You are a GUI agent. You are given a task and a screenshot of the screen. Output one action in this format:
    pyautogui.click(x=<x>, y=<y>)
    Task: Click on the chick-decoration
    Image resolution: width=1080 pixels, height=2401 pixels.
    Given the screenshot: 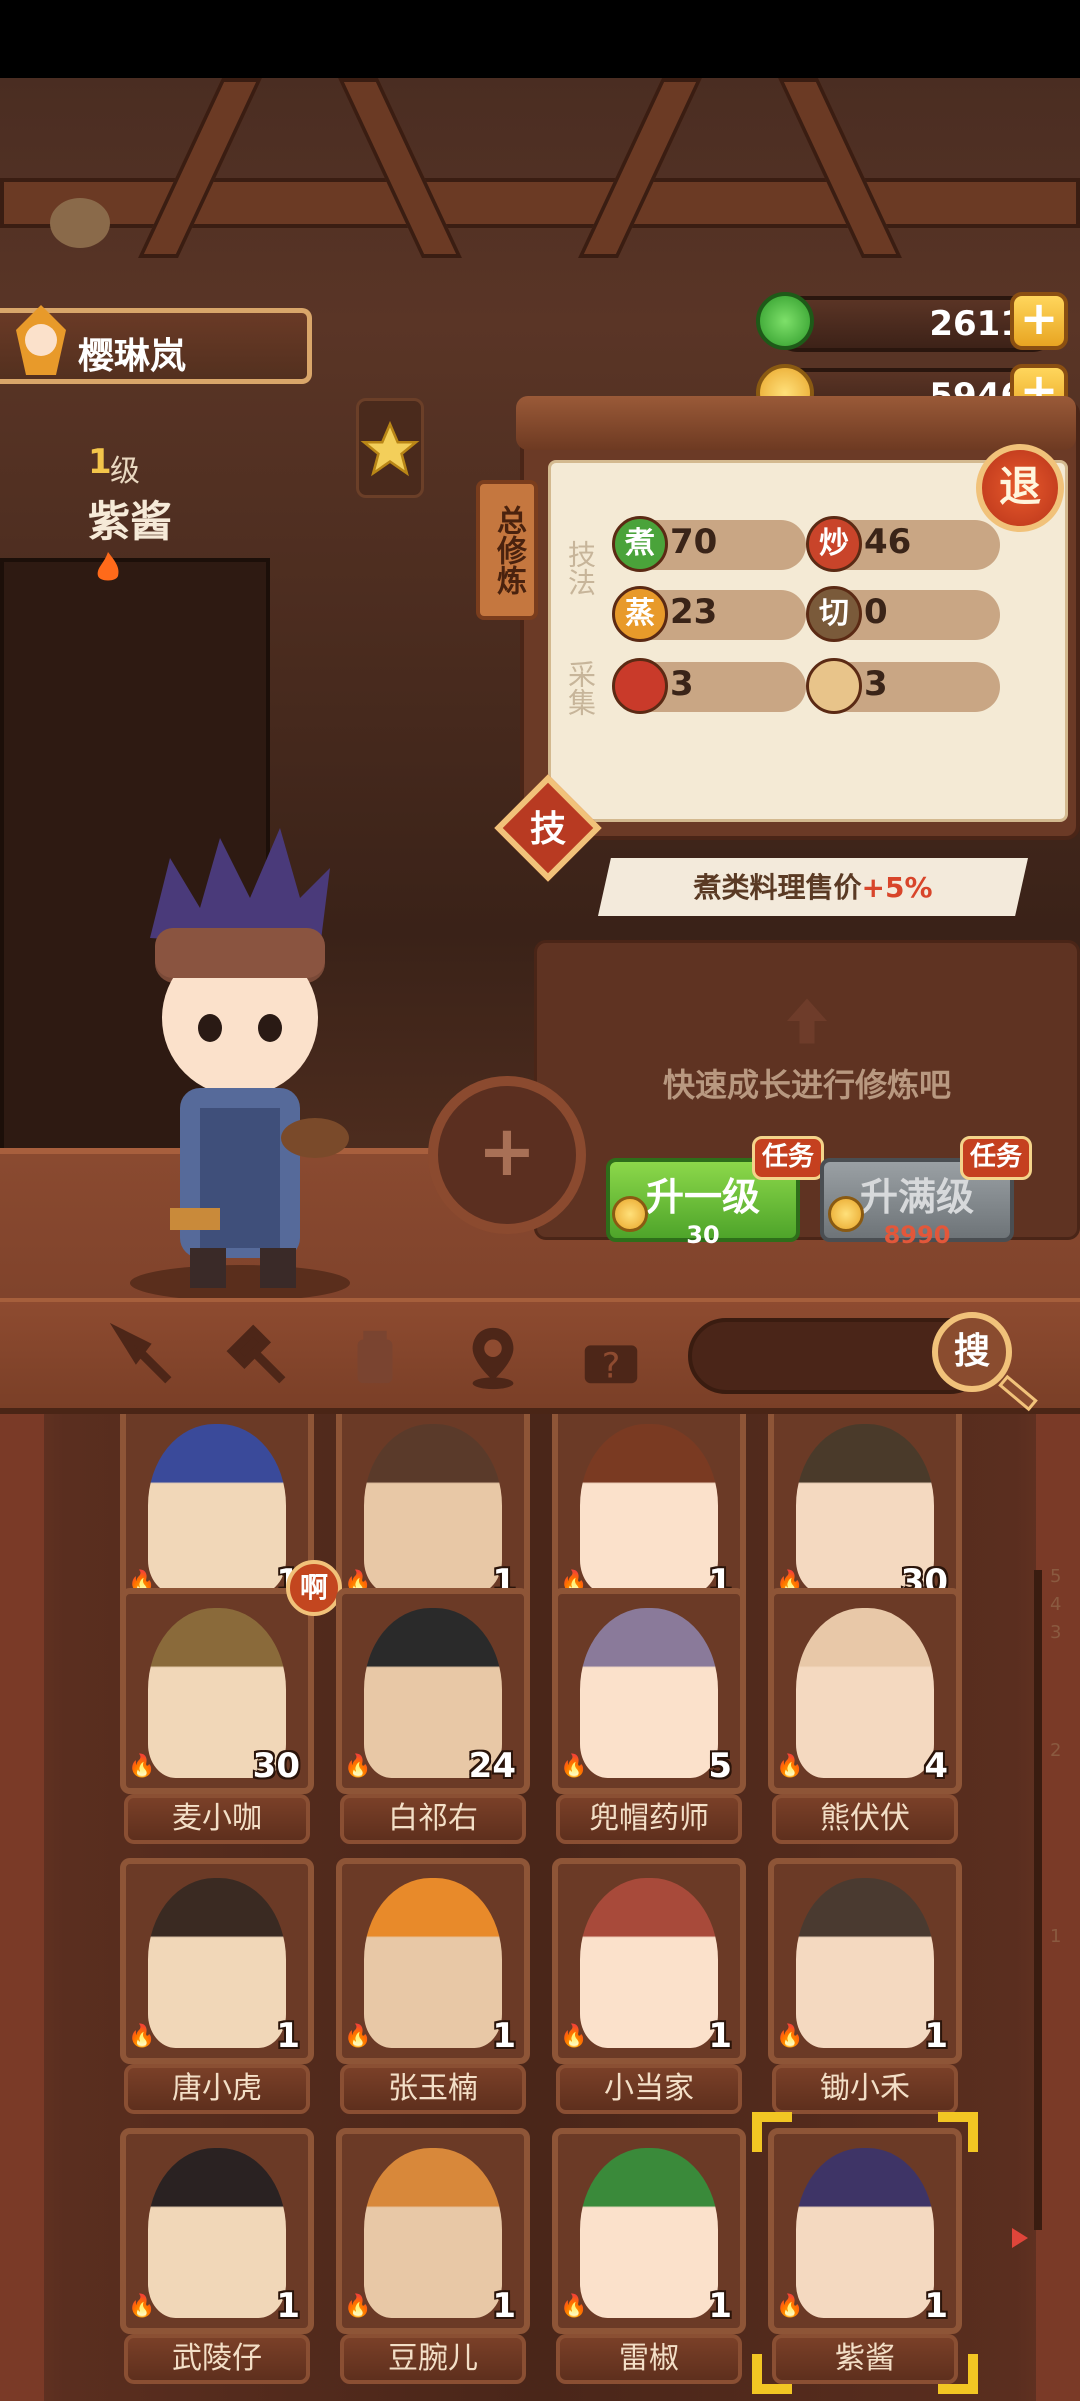 What is the action you would take?
    pyautogui.click(x=80, y=223)
    